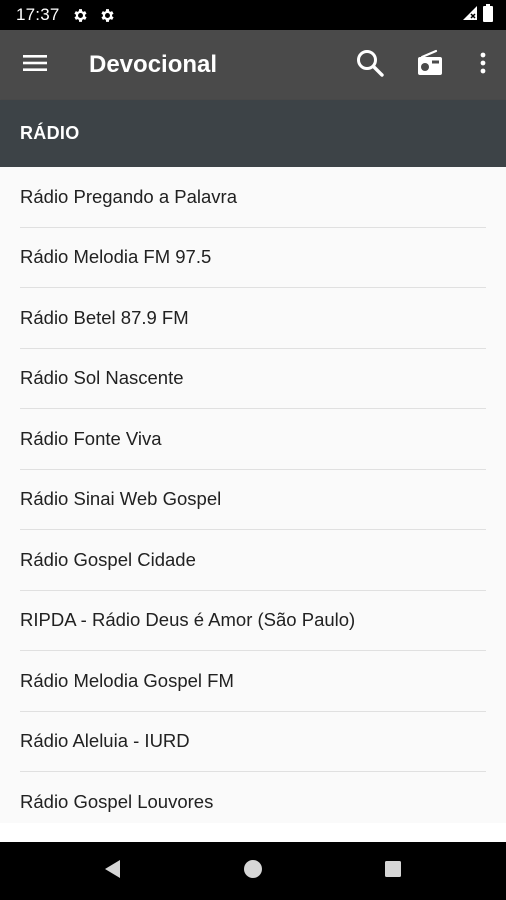  Describe the element at coordinates (153, 64) in the screenshot. I see `app-title: Devocional` at that location.